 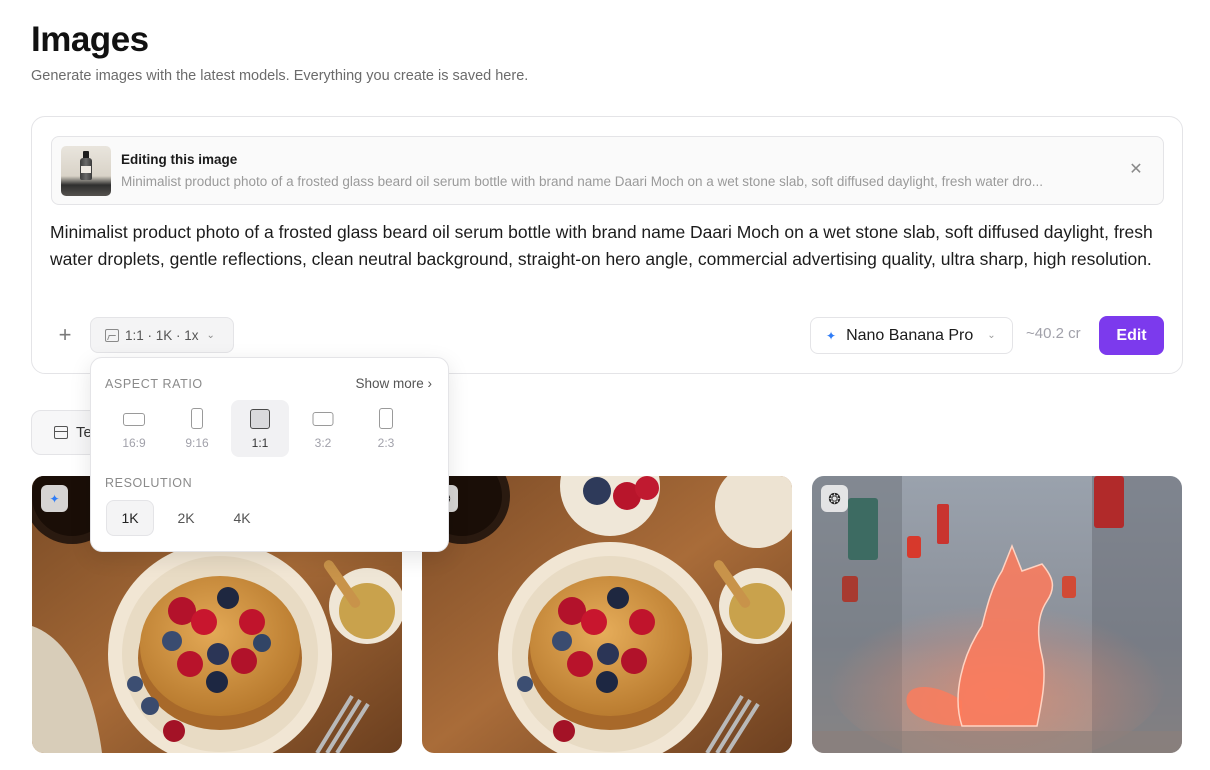 What do you see at coordinates (112, 335) in the screenshot?
I see `image-icon` at bounding box center [112, 335].